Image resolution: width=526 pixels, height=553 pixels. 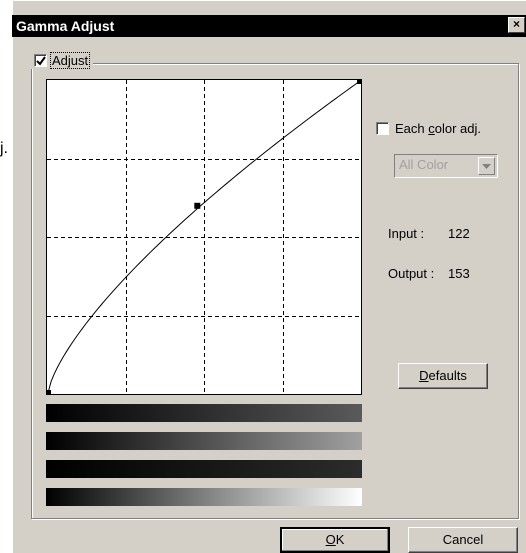 I want to click on color-channel-select: All Color, so click(x=446, y=166).